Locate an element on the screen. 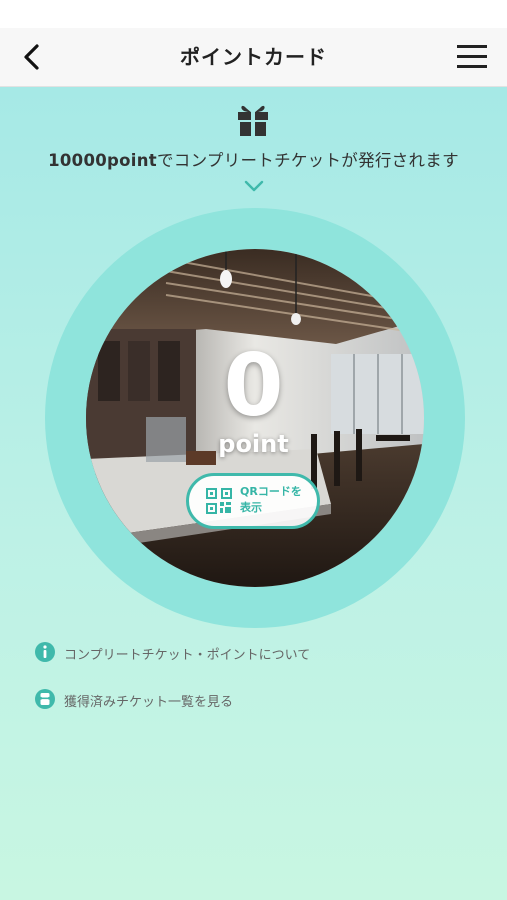 The width and height of the screenshot is (507, 900). app-header: ポイントカード is located at coordinates (253, 57).